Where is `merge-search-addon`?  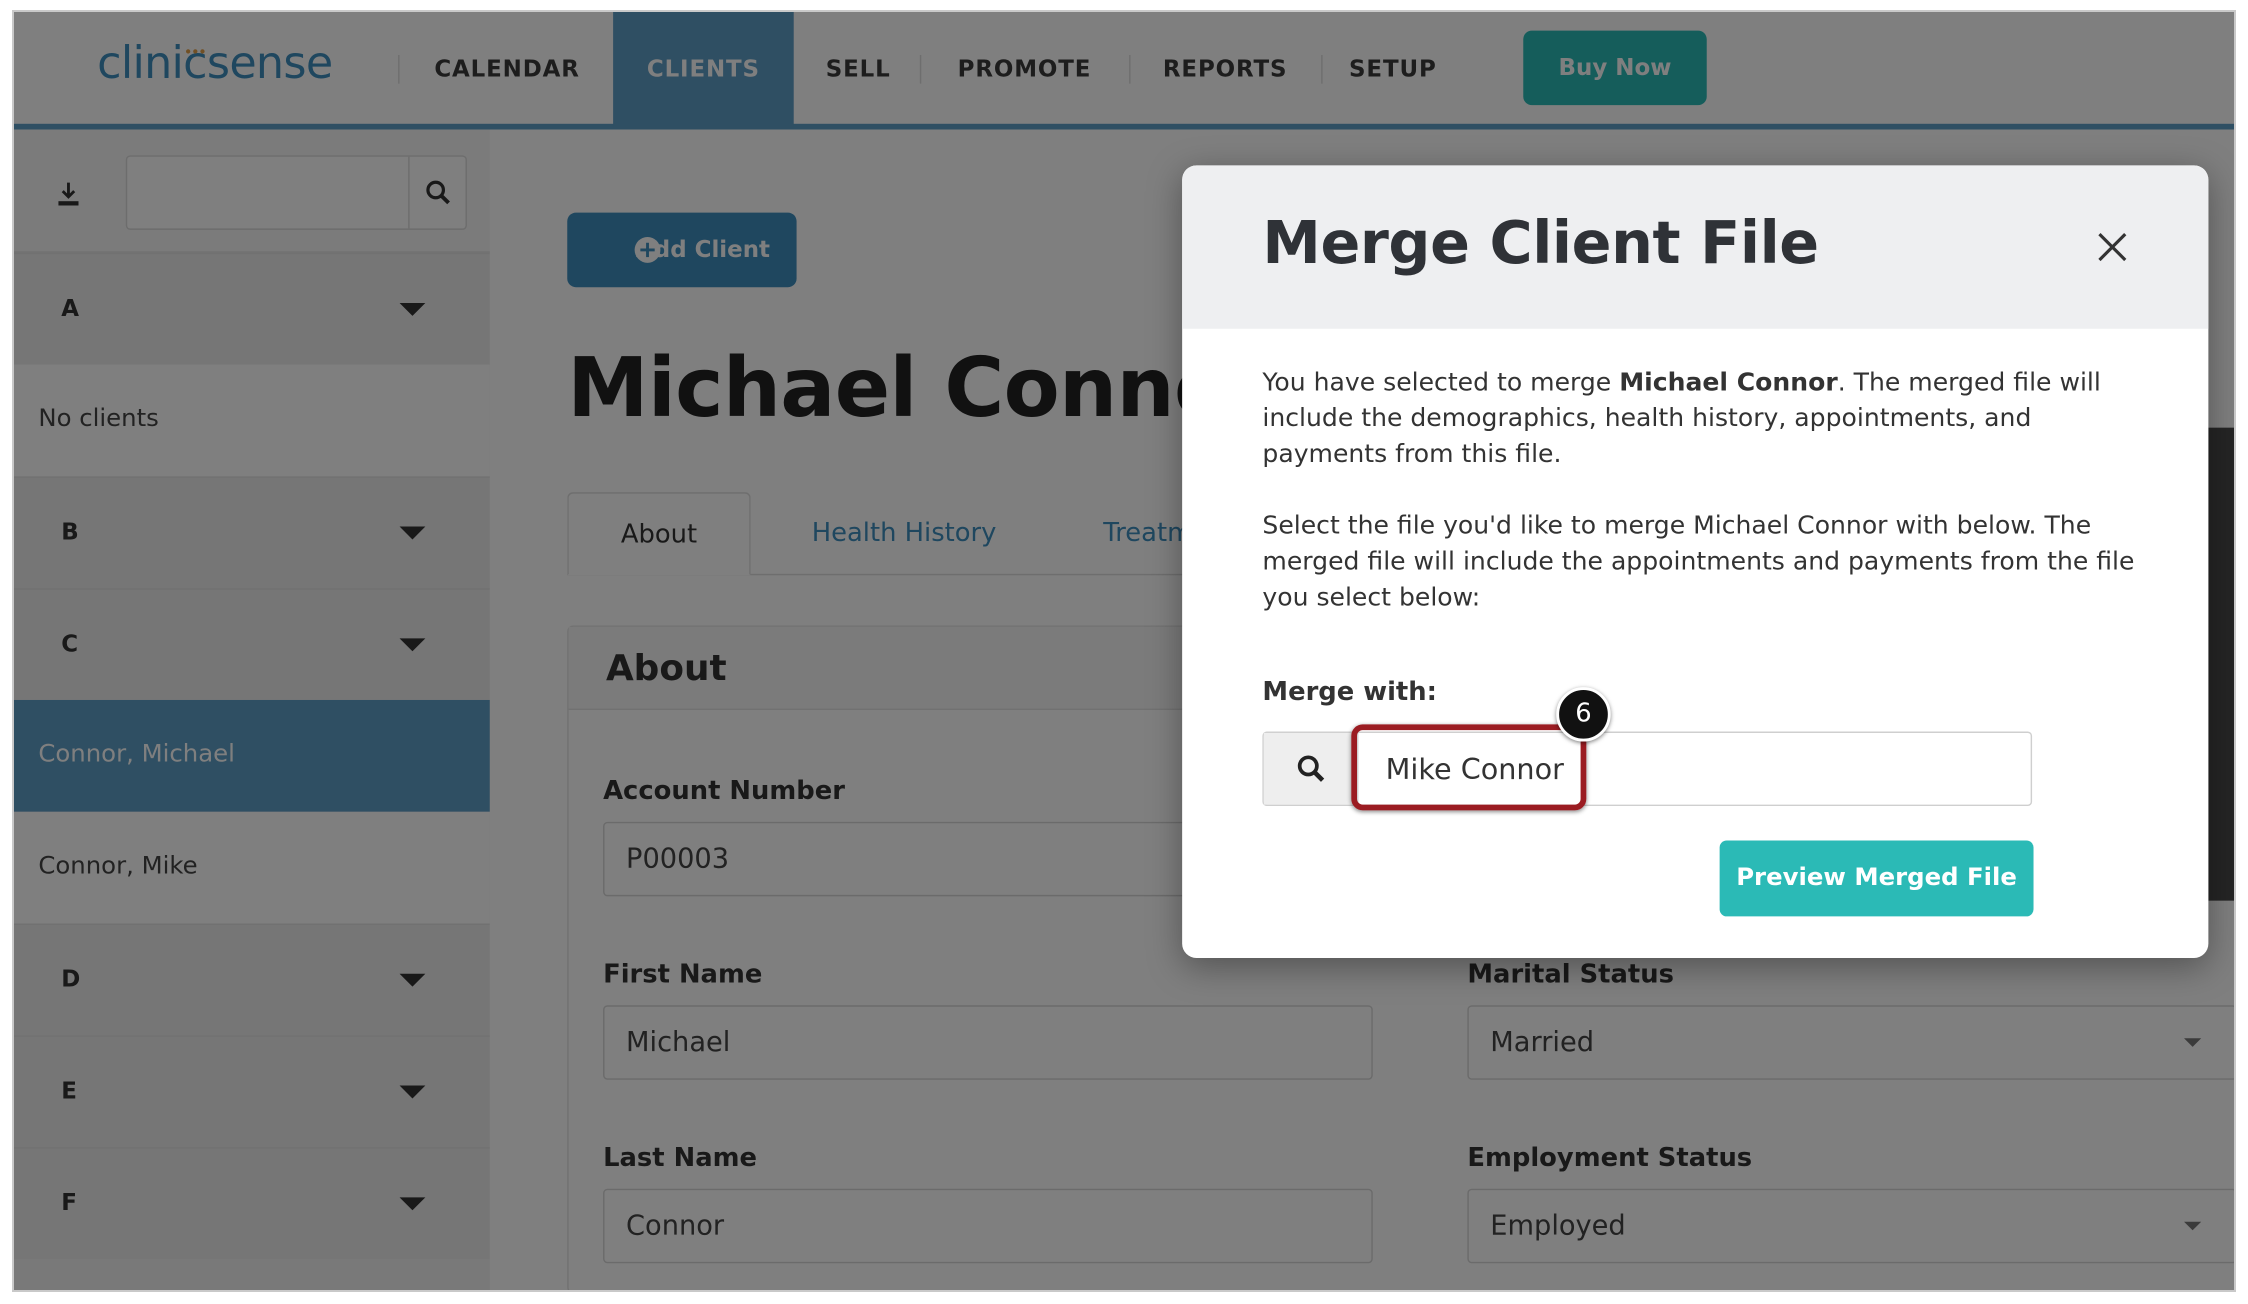
merge-search-addon is located at coordinates (1311, 768).